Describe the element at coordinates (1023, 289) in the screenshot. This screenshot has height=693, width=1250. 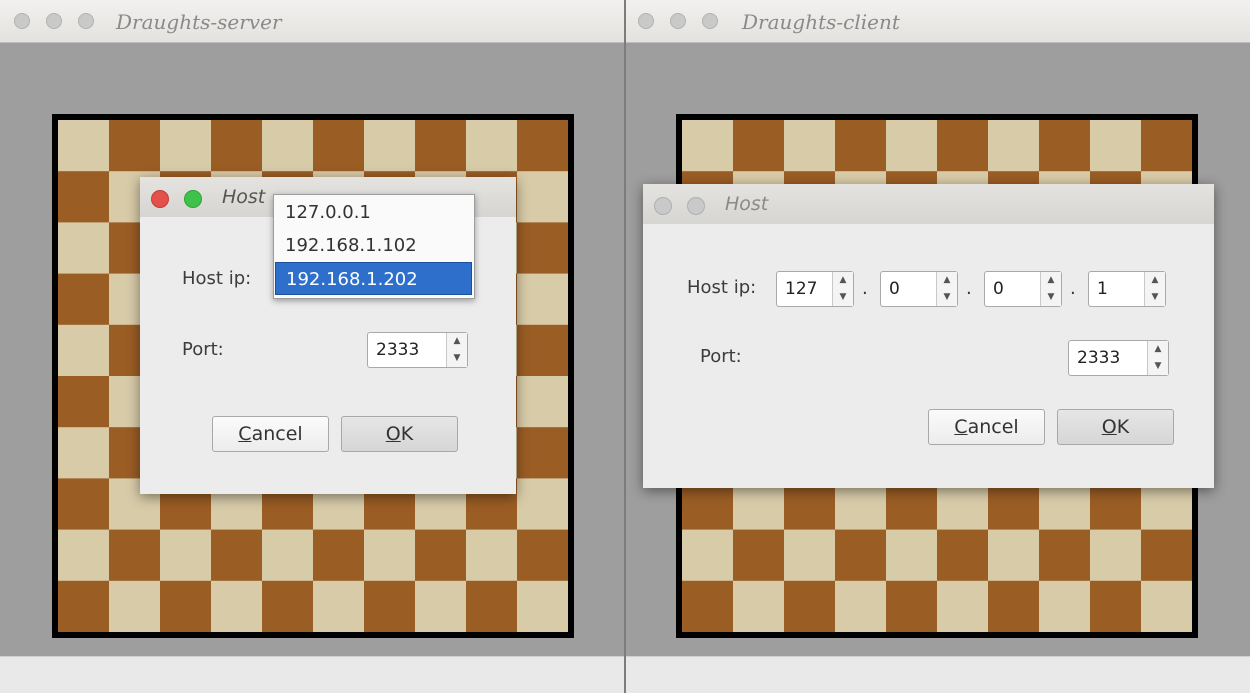
I see `octet-spinbox-3: 0 ▲ ▼` at that location.